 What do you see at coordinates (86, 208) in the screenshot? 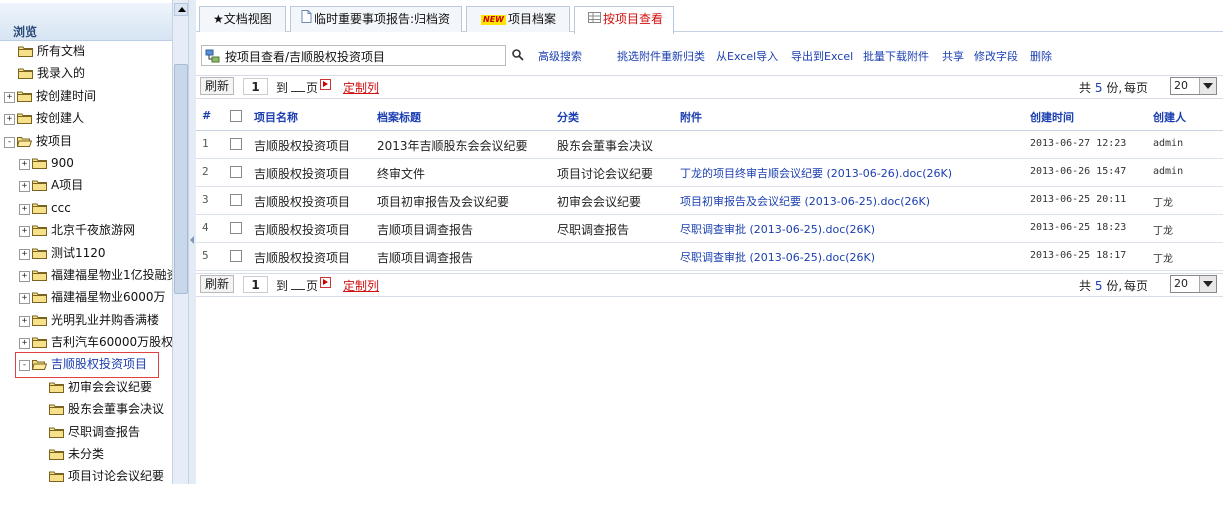
I see `tree-node: + ccc` at bounding box center [86, 208].